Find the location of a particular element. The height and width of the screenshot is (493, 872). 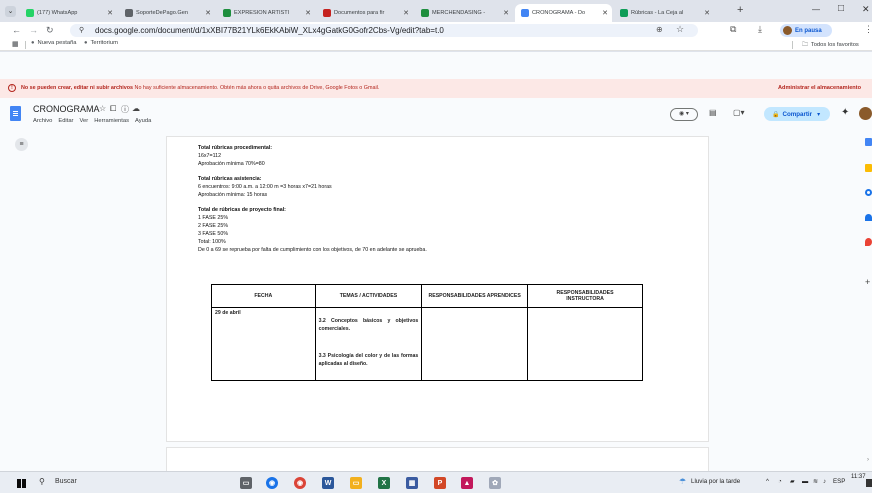

calendar-icon is located at coordinates (868, 142).